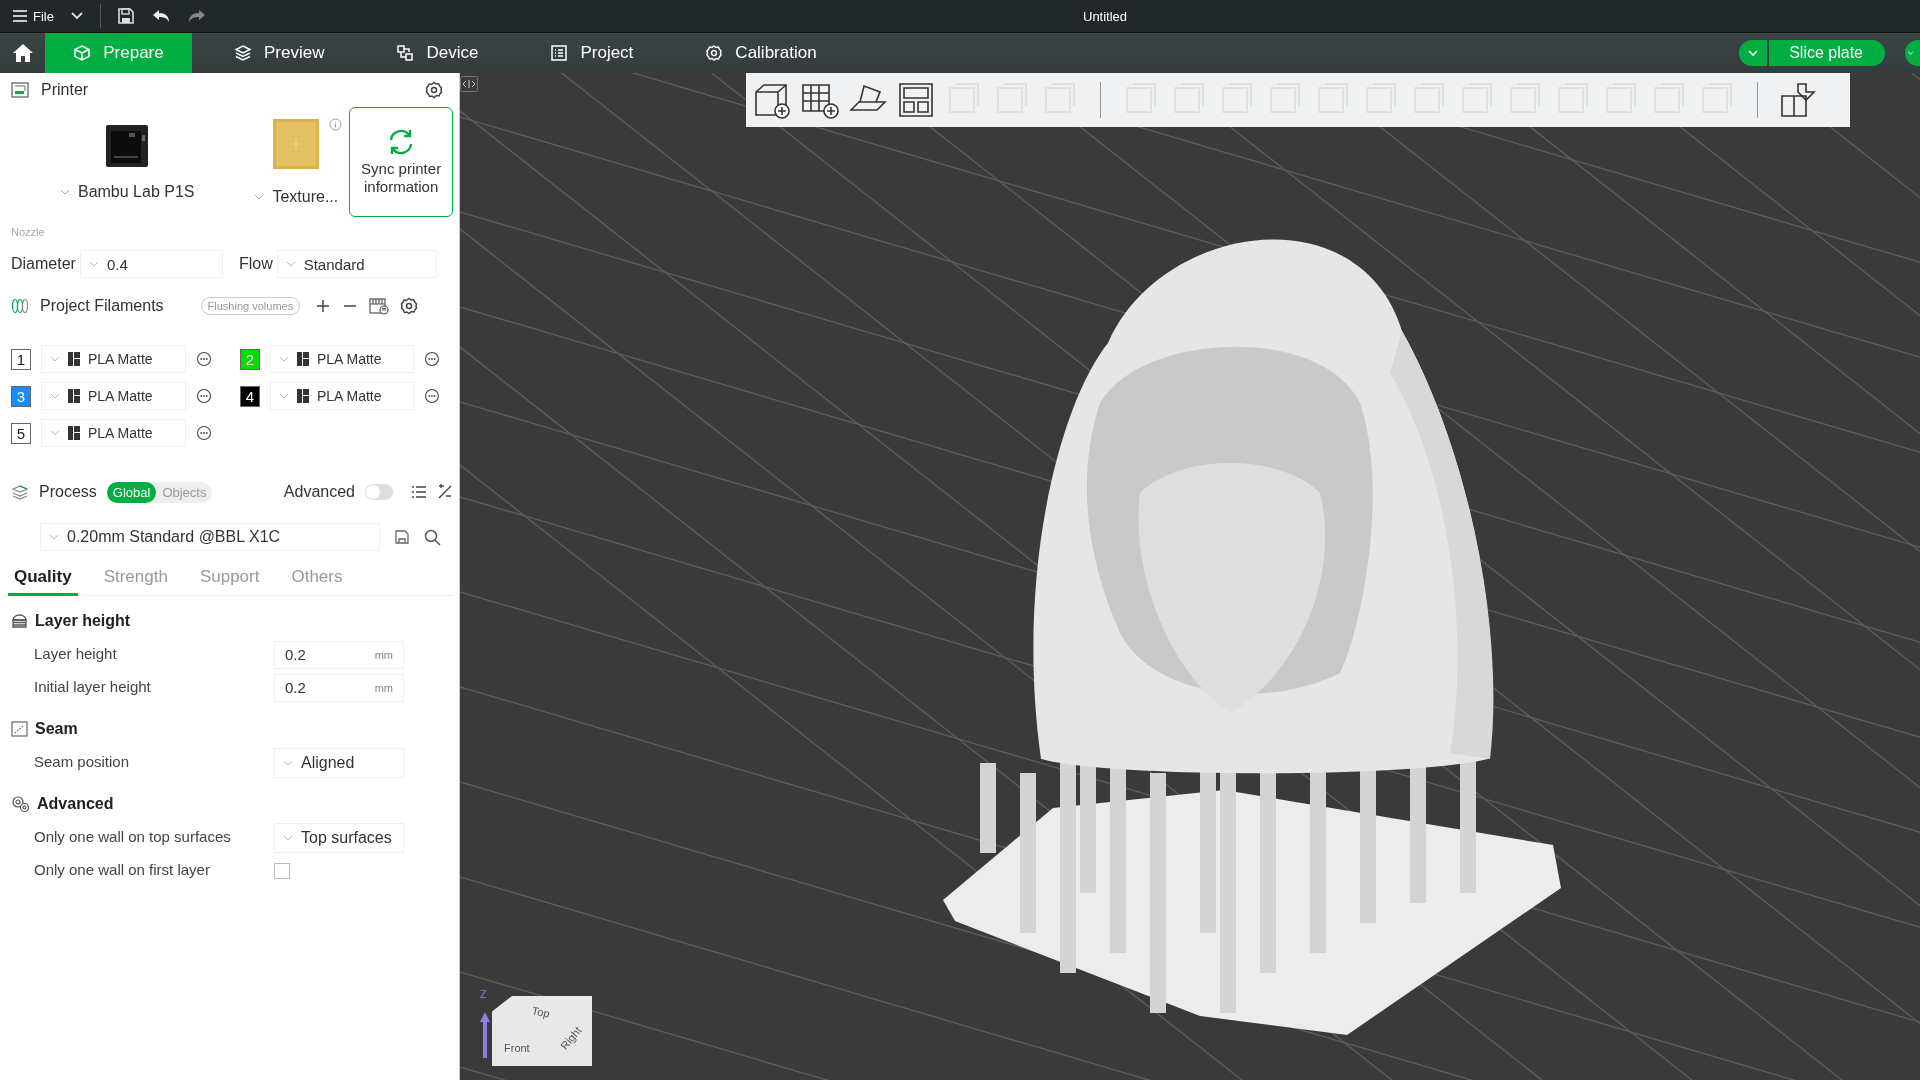 The image size is (1920, 1080). What do you see at coordinates (339, 762) in the screenshot?
I see `setting-select: Aligned` at bounding box center [339, 762].